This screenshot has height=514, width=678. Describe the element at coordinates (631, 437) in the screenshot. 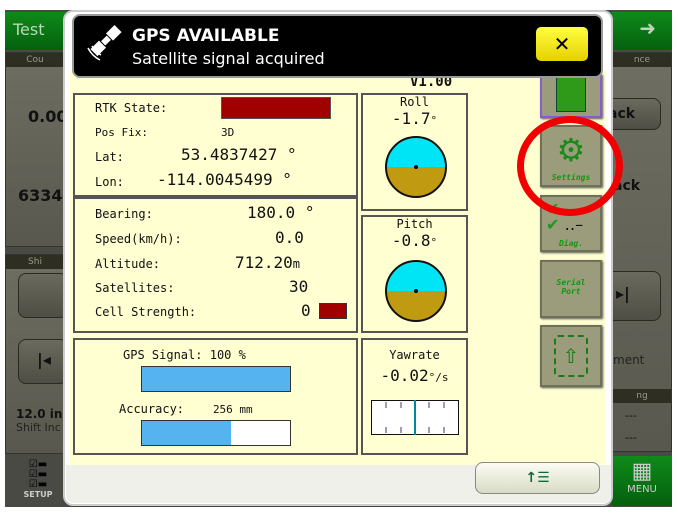

I see `dash-2: ---` at that location.